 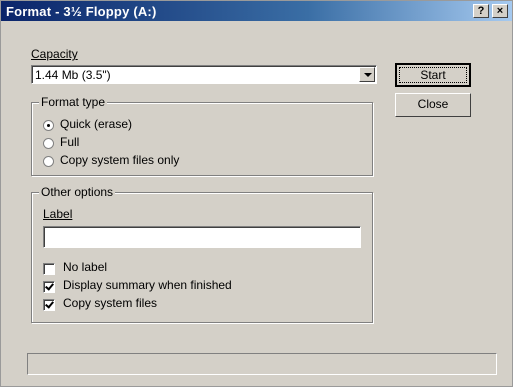 I want to click on display-summary-checkbox, so click(x=49, y=287).